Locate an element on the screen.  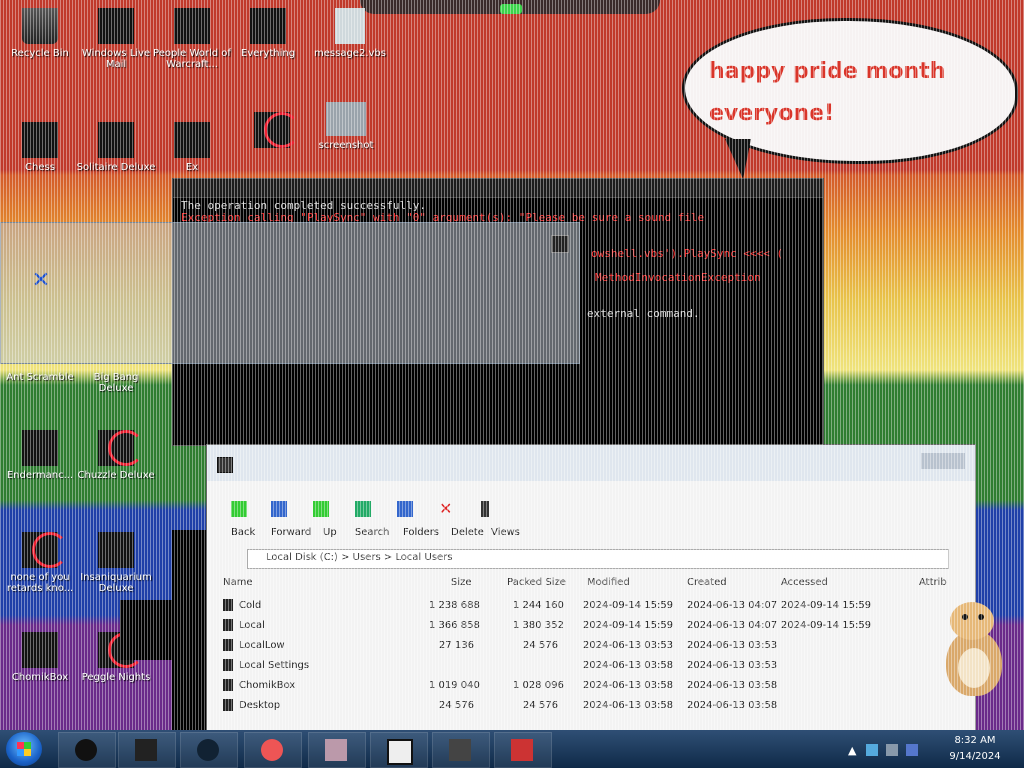
clock: 8:32 AM 9/14/2024 is located at coordinates (975, 749).